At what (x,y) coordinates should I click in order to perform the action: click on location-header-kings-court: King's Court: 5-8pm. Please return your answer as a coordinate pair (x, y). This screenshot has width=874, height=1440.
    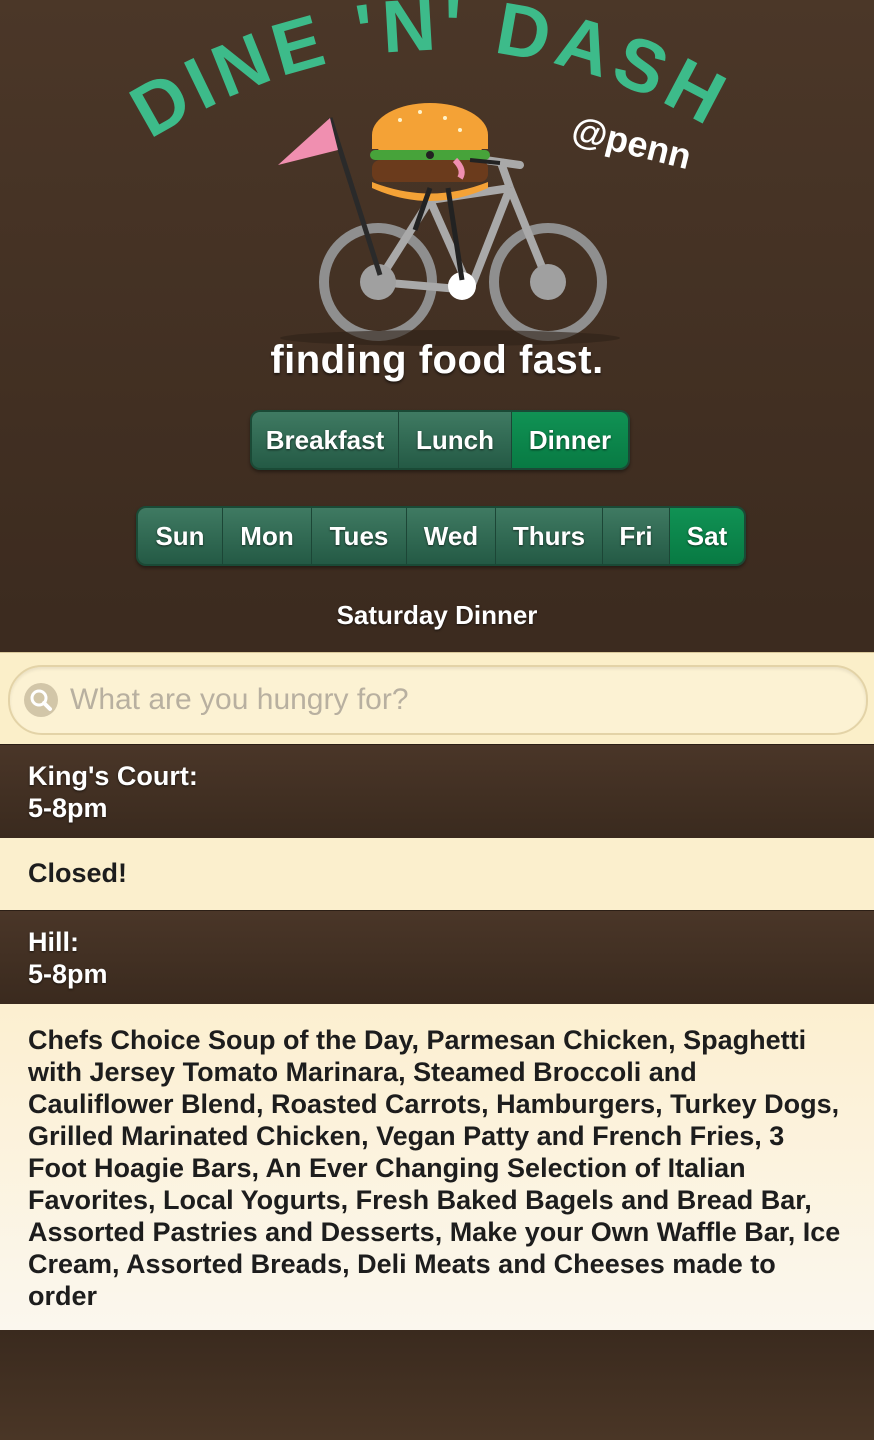
    Looking at the image, I should click on (437, 791).